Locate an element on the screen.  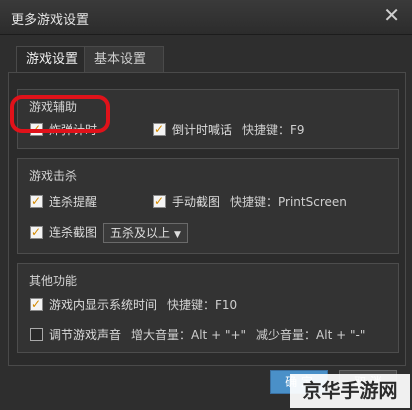
option-label: 连杀提醒 is located at coordinates (73, 202).